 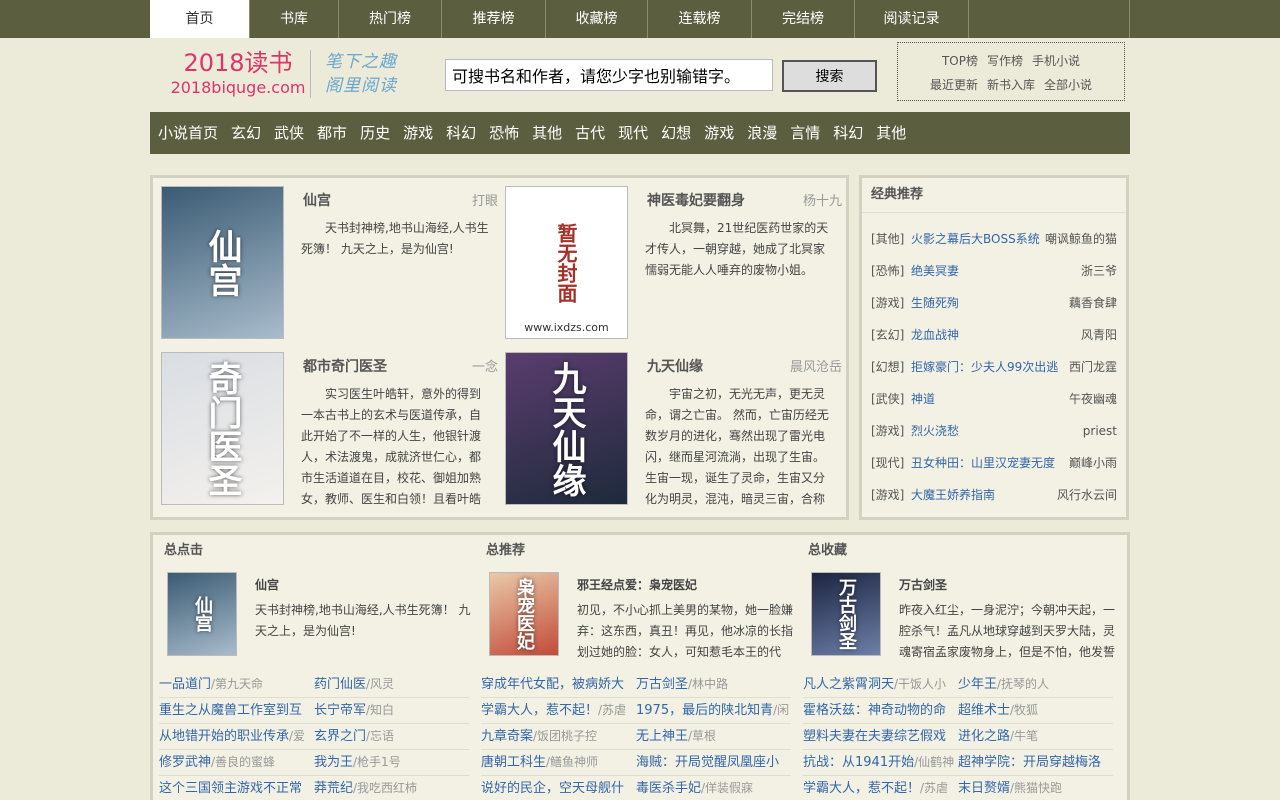 I want to click on category-link: 历史, so click(x=376, y=133).